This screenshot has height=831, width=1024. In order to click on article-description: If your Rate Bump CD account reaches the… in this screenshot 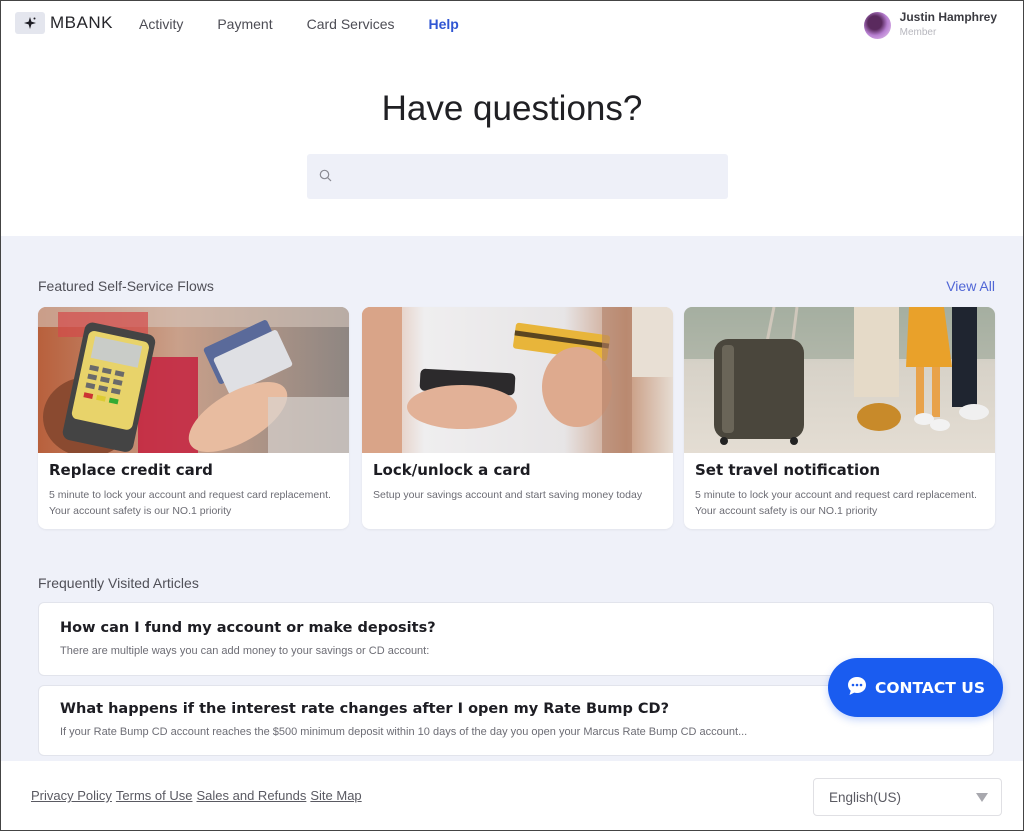, I will do `click(404, 732)`.